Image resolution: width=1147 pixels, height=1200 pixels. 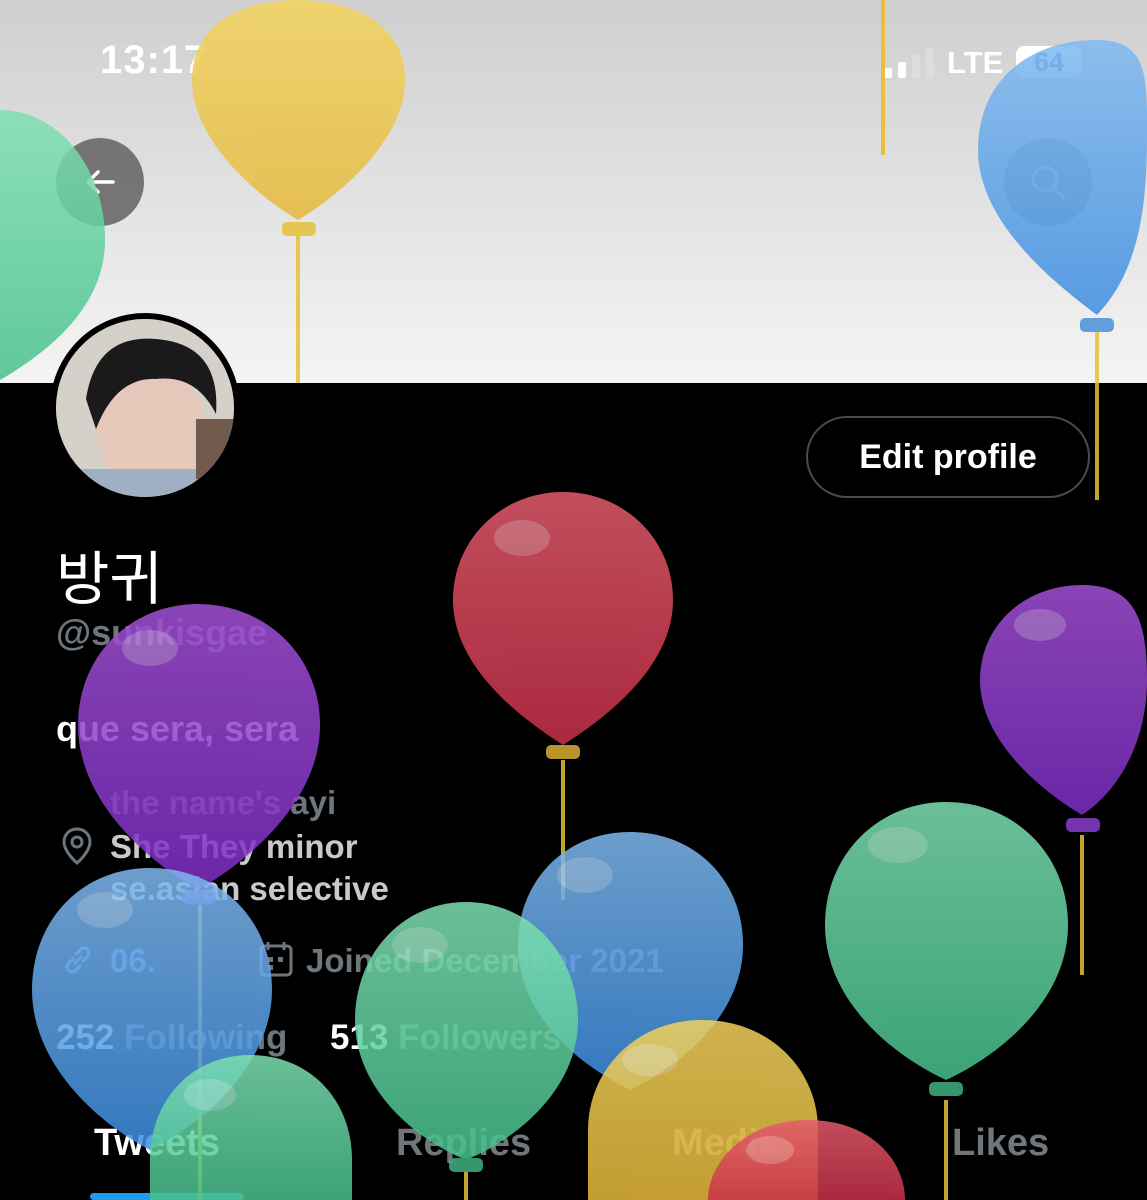 I want to click on tab-replies: Replies, so click(x=463, y=1143).